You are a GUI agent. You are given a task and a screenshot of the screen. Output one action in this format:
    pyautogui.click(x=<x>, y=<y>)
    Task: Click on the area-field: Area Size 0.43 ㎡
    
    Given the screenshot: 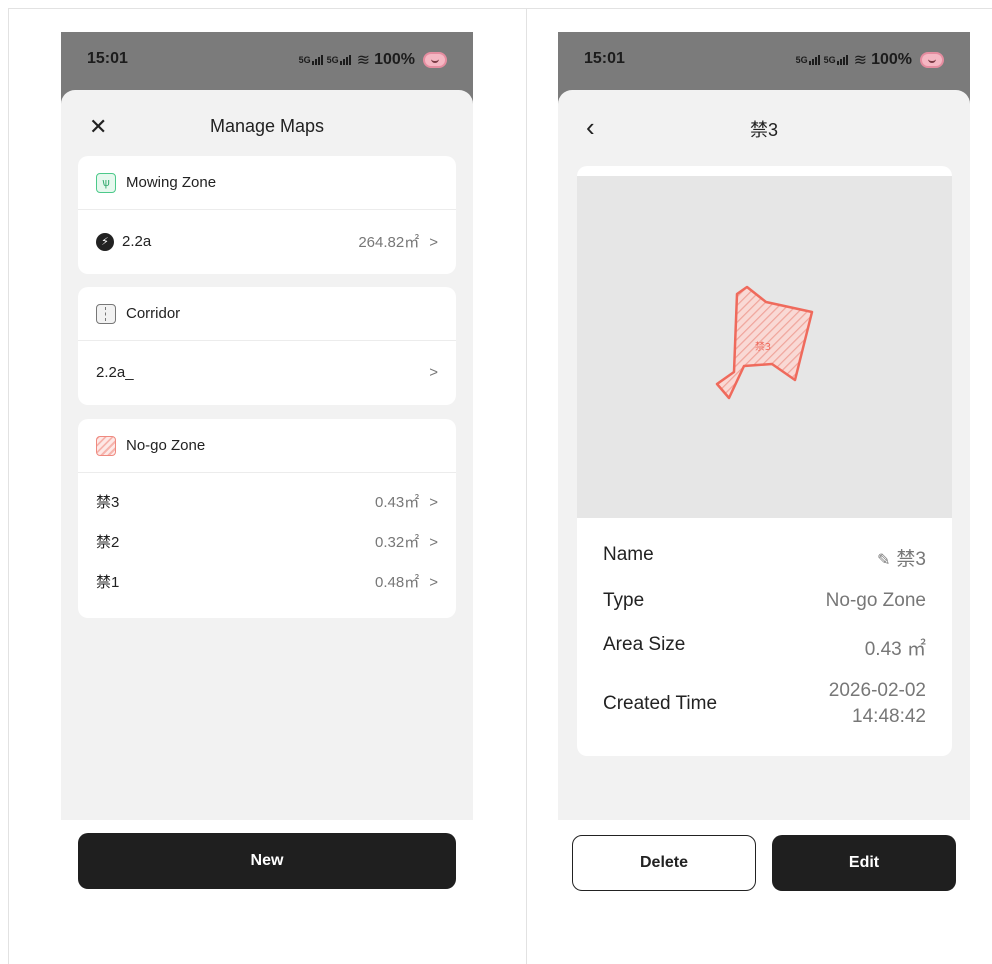 What is the action you would take?
    pyautogui.click(x=764, y=647)
    